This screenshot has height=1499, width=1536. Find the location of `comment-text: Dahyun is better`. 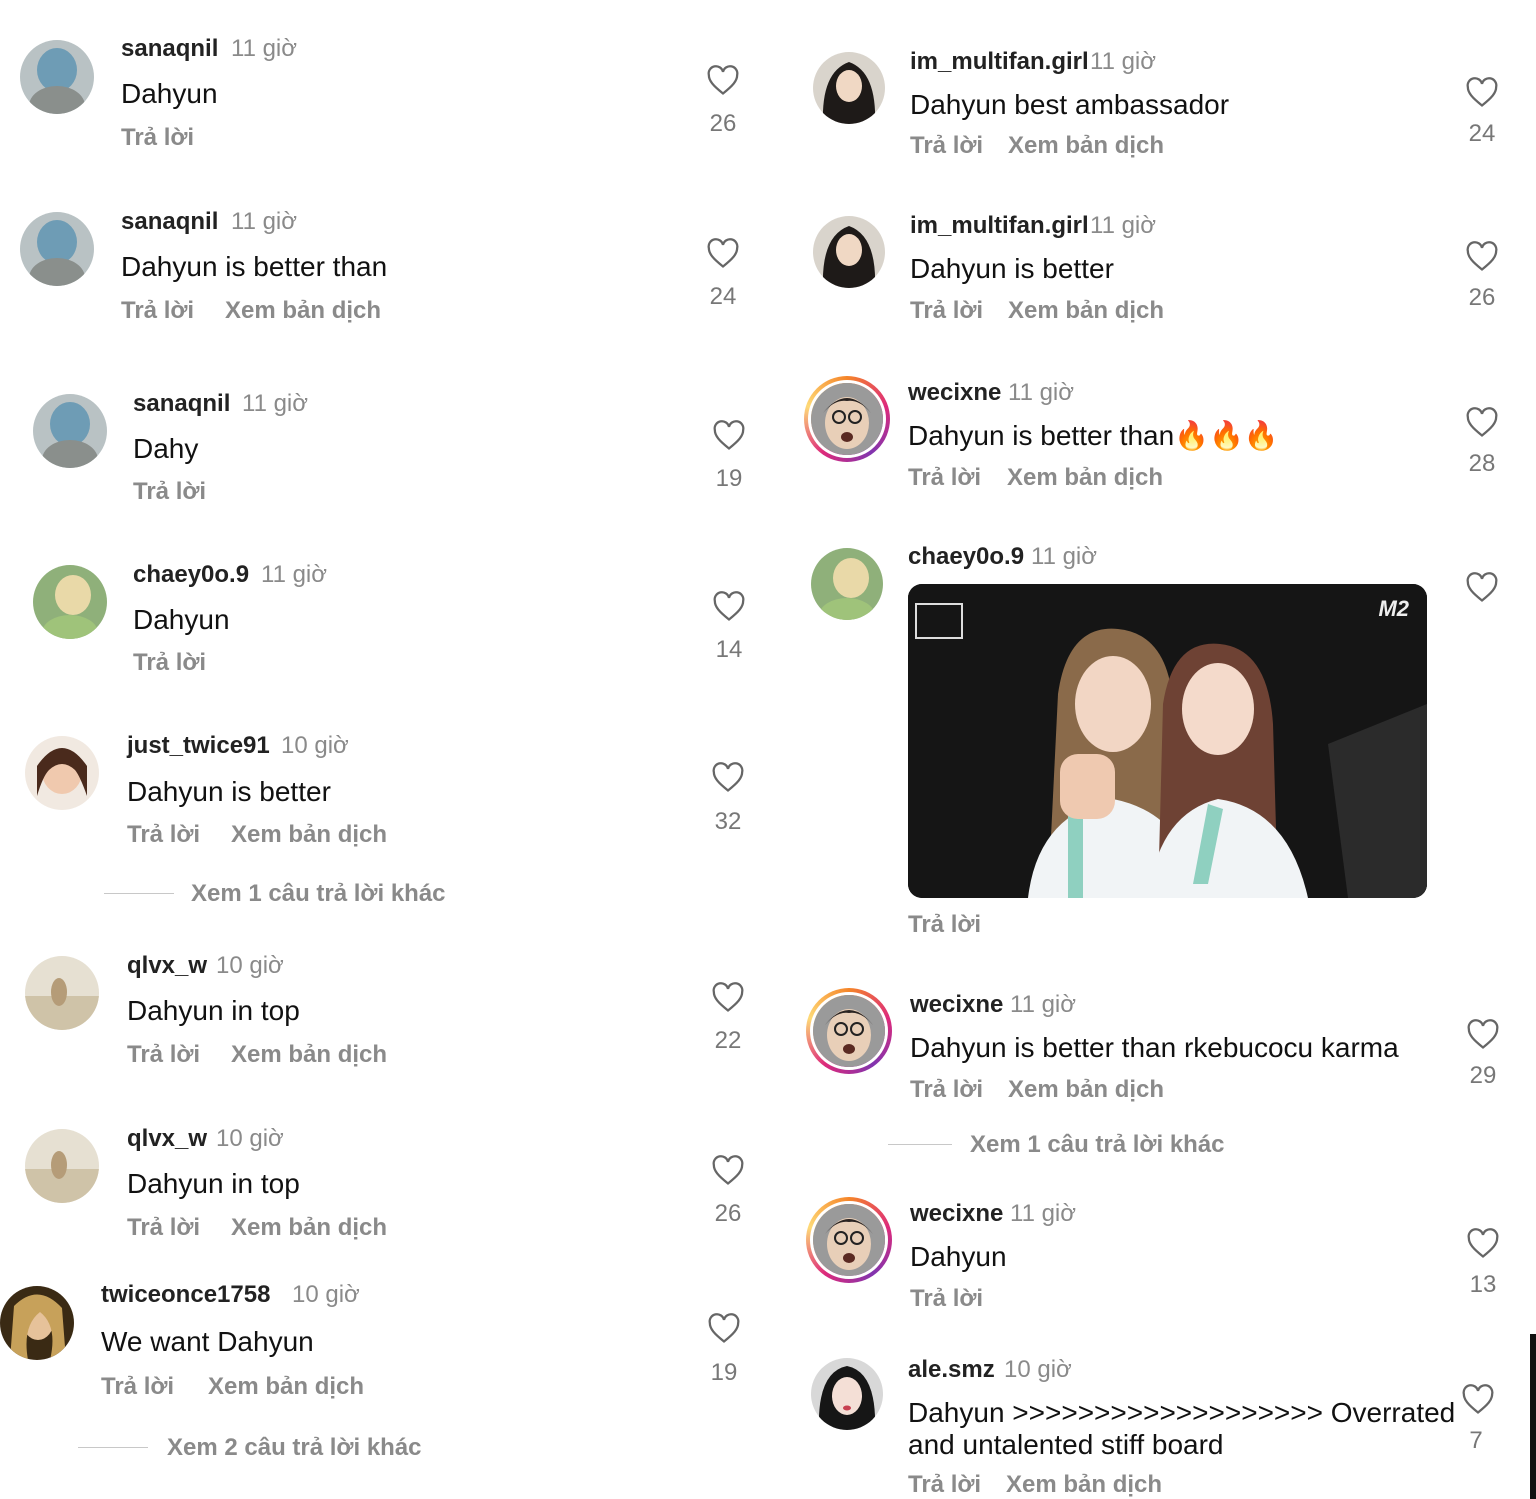

comment-text: Dahyun is better is located at coordinates (1012, 268).